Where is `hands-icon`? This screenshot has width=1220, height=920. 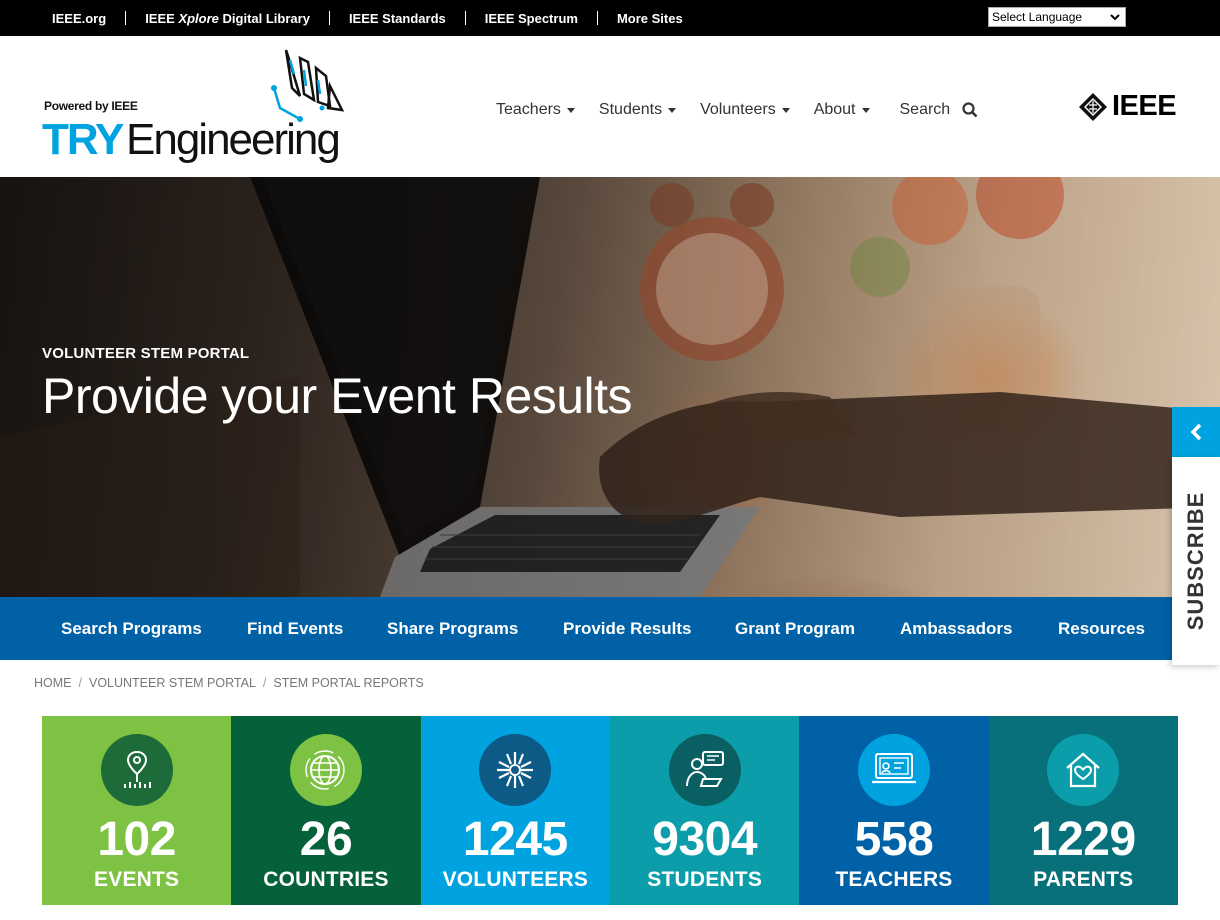 hands-icon is located at coordinates (515, 770).